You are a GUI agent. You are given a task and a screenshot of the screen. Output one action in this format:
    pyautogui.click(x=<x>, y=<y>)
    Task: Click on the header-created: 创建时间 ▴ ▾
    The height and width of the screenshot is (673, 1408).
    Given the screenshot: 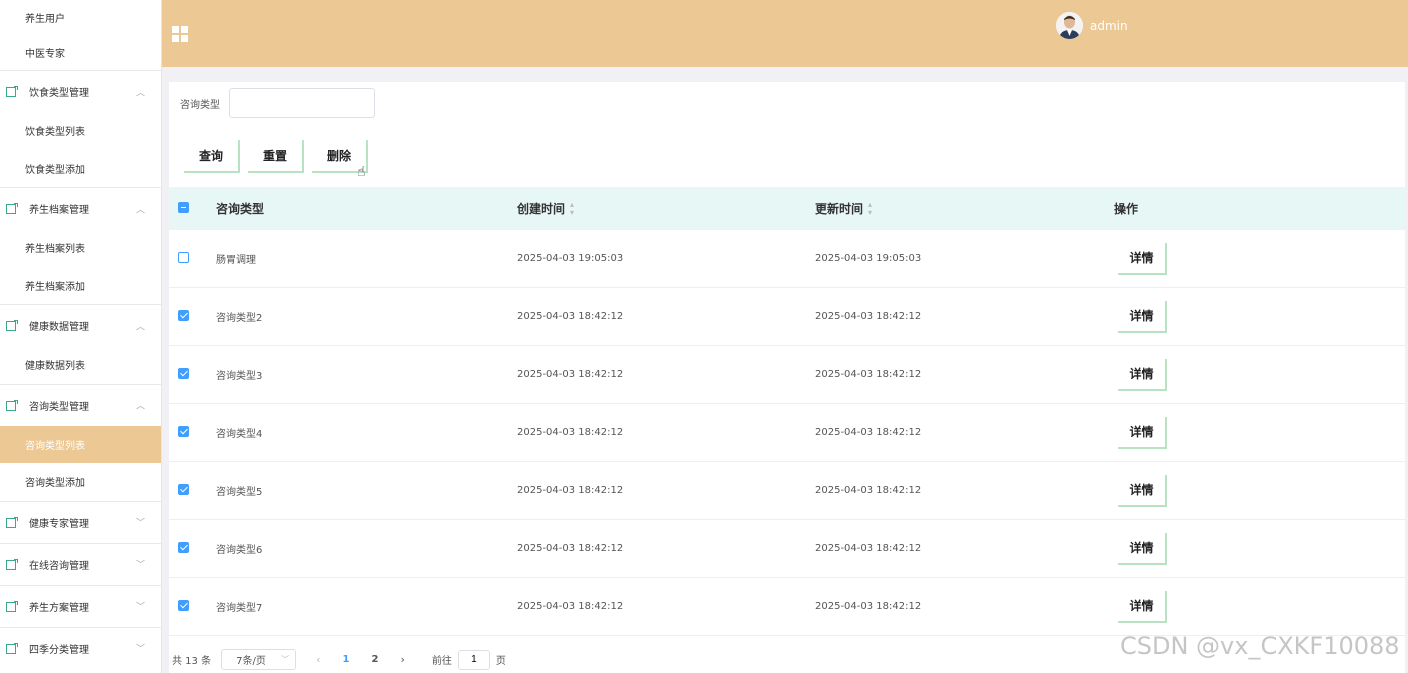 What is the action you would take?
    pyautogui.click(x=545, y=209)
    